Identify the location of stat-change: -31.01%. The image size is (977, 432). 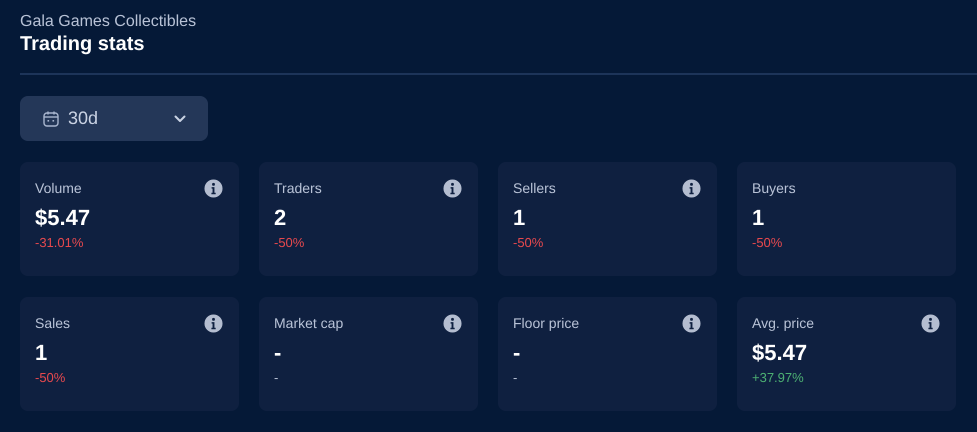
(59, 242).